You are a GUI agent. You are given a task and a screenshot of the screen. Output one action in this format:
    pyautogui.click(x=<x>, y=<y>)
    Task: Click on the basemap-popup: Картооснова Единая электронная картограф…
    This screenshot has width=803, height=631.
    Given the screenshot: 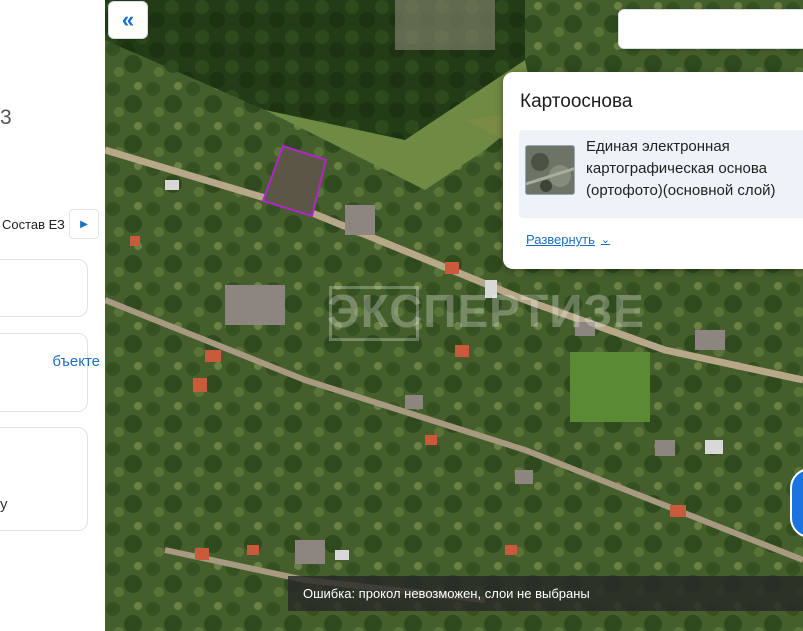 What is the action you would take?
    pyautogui.click(x=653, y=170)
    